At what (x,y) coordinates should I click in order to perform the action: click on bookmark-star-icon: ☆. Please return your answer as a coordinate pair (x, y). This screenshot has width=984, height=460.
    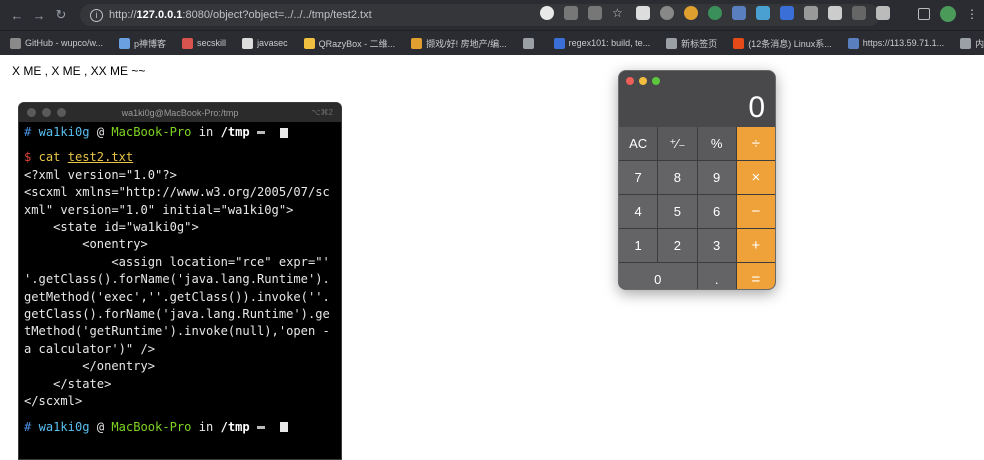
    Looking at the image, I should click on (619, 13).